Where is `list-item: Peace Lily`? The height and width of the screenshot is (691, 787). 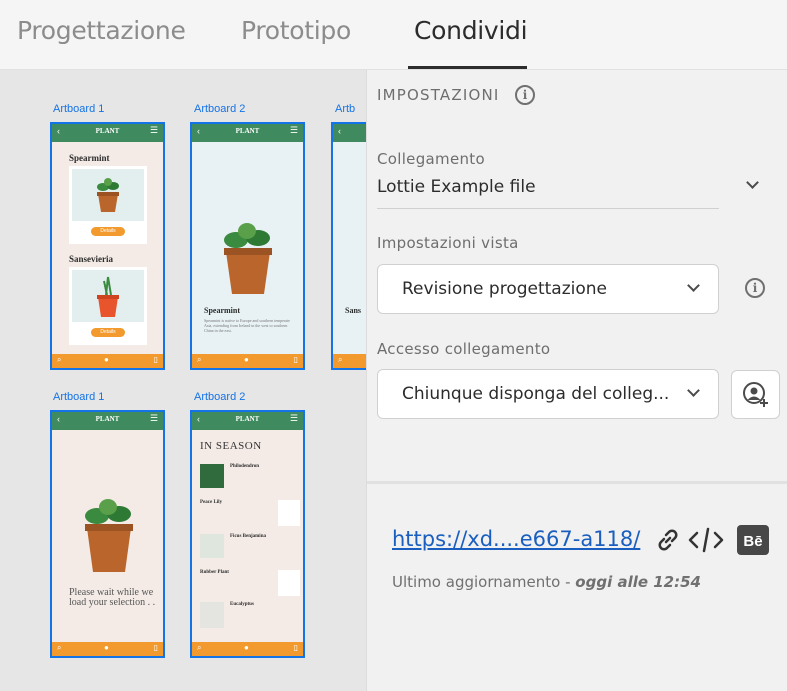
list-item: Peace Lily is located at coordinates (211, 502).